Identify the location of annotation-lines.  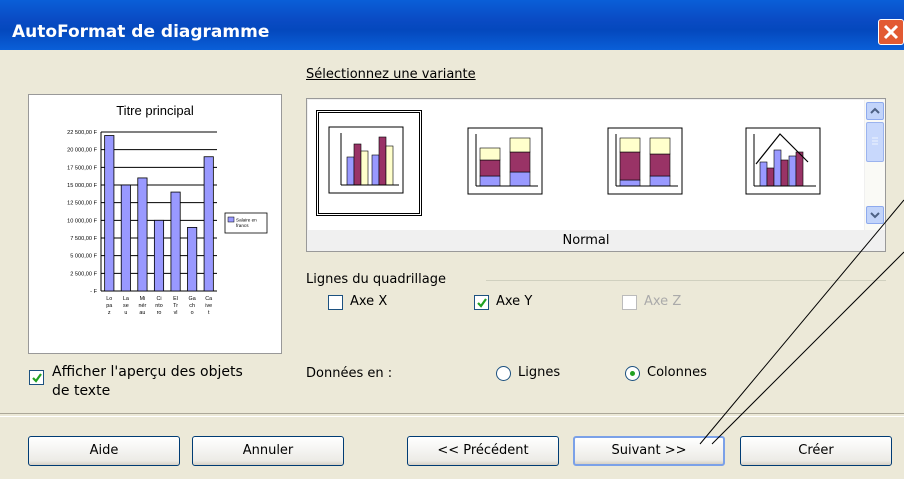
(801, 322).